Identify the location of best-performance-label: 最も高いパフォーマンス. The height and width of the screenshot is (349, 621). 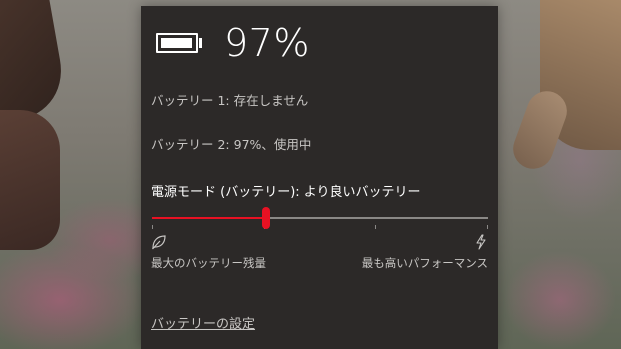
(424, 263).